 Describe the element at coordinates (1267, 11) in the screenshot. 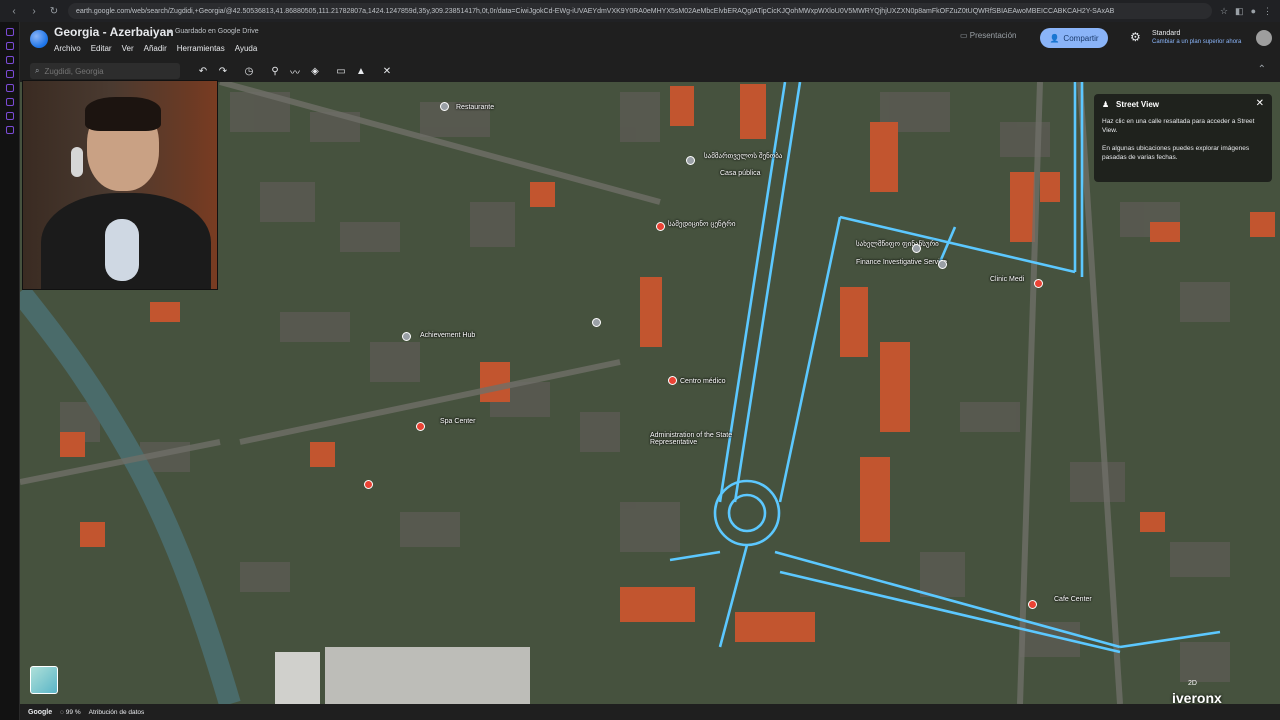

I see `menu-dots-icon: ⋮` at that location.